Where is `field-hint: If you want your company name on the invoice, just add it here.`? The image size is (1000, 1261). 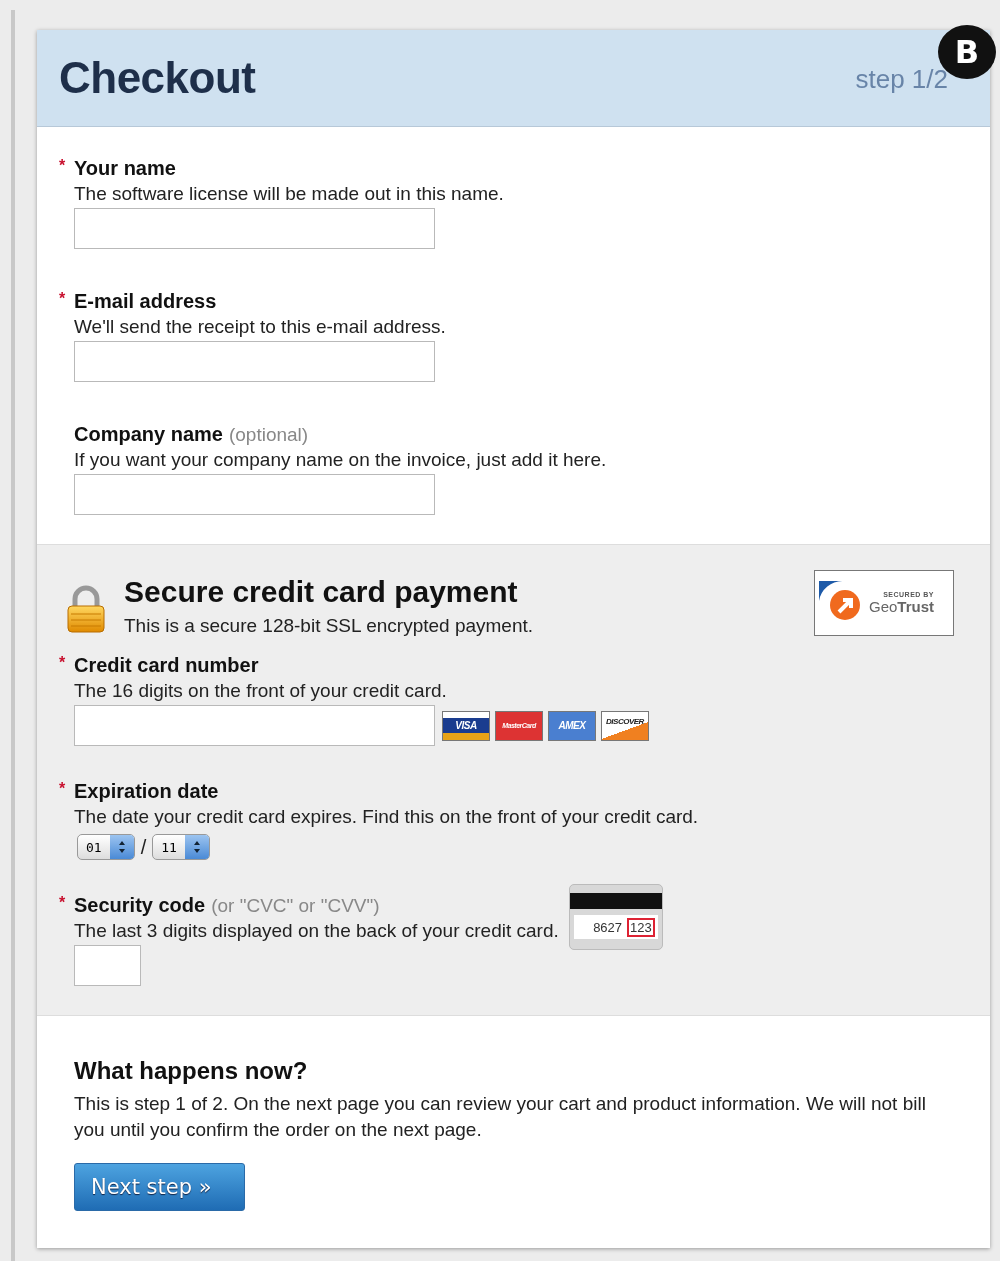 field-hint: If you want your company name on the invoice, just add it here. is located at coordinates (341, 460).